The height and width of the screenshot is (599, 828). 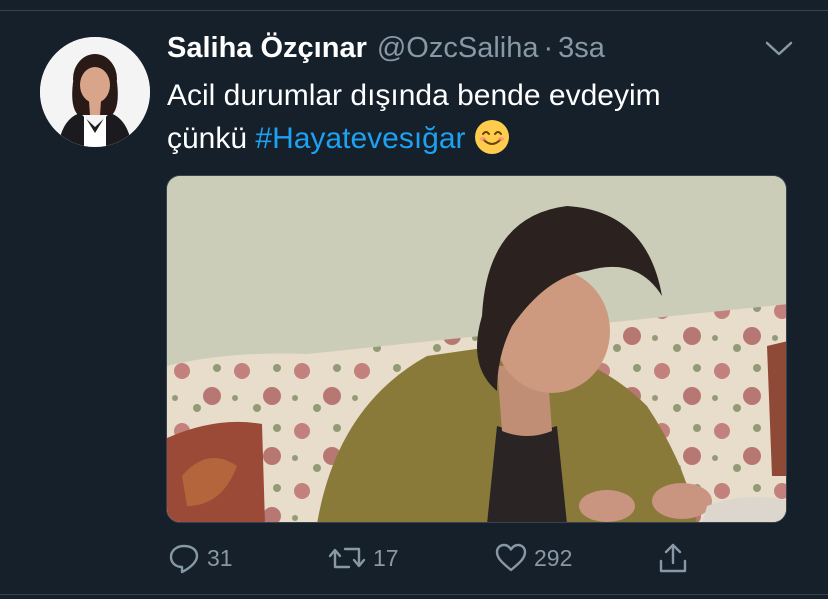 I want to click on author-avatar, so click(x=95, y=92).